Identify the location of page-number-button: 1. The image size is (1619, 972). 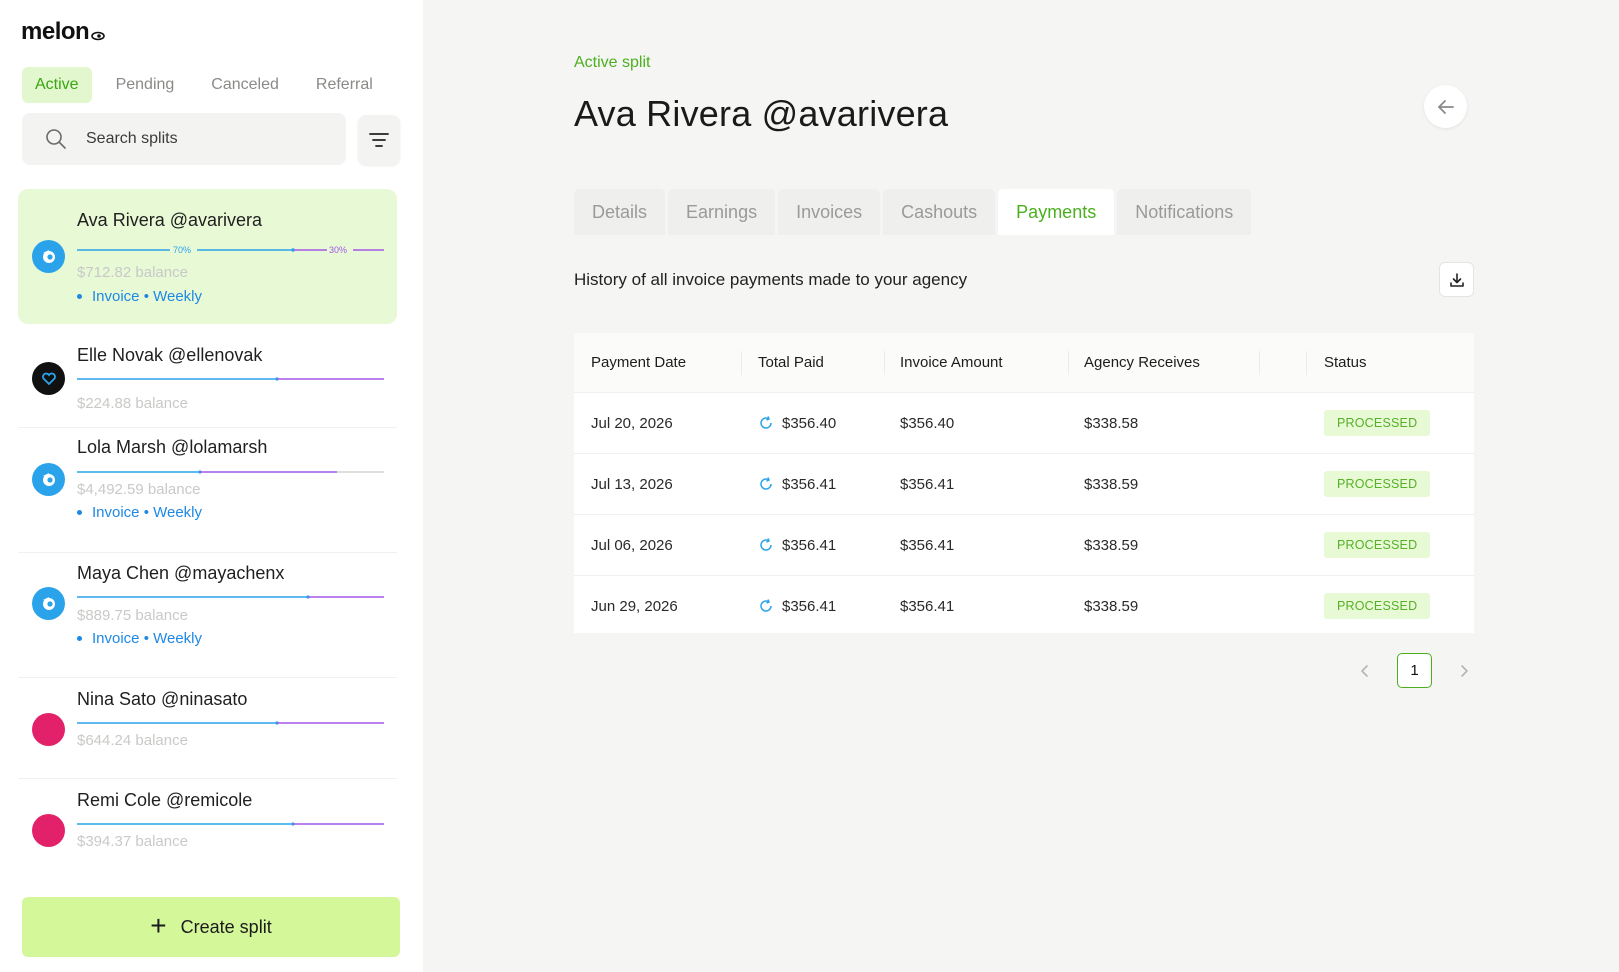
(1414, 670).